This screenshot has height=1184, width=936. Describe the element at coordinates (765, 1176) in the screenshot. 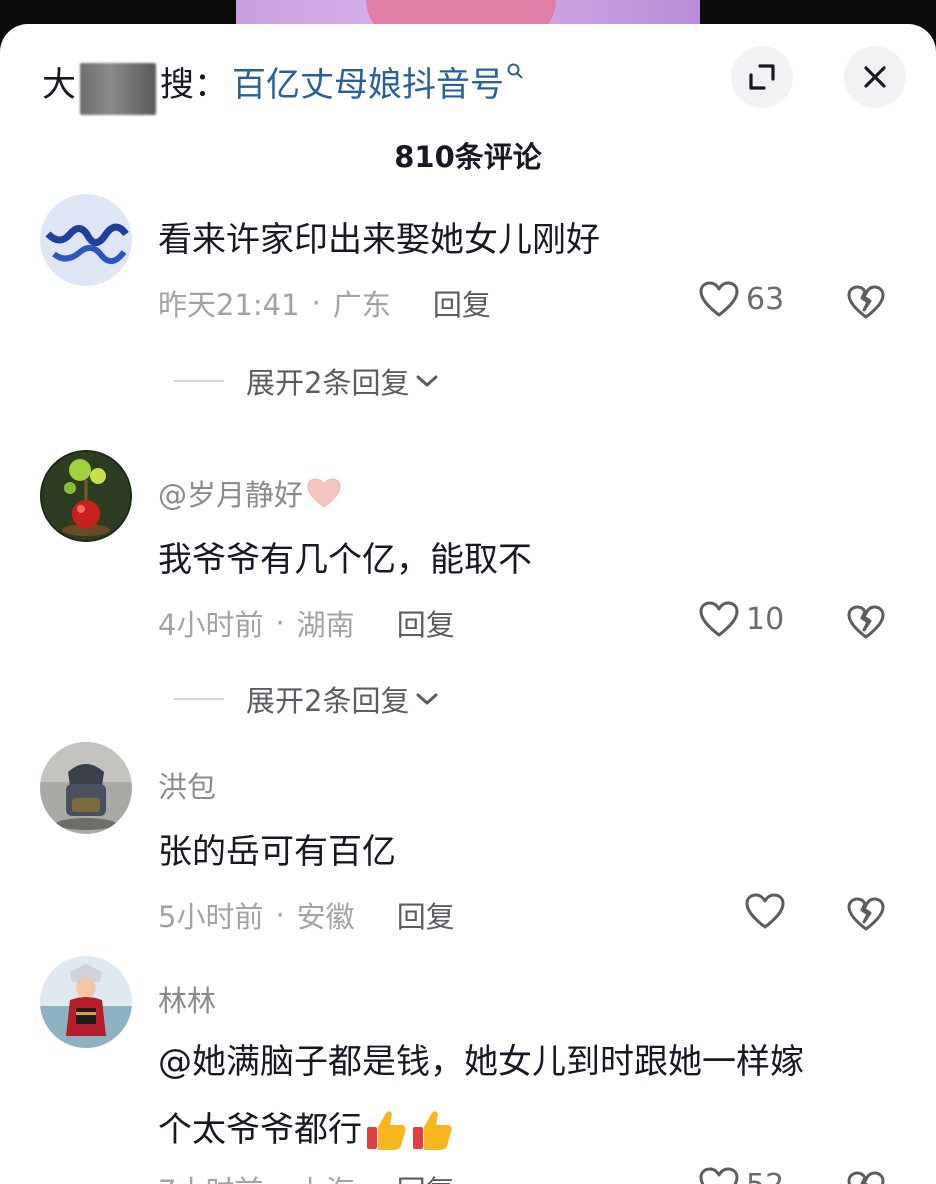

I see `like-count: 52` at that location.